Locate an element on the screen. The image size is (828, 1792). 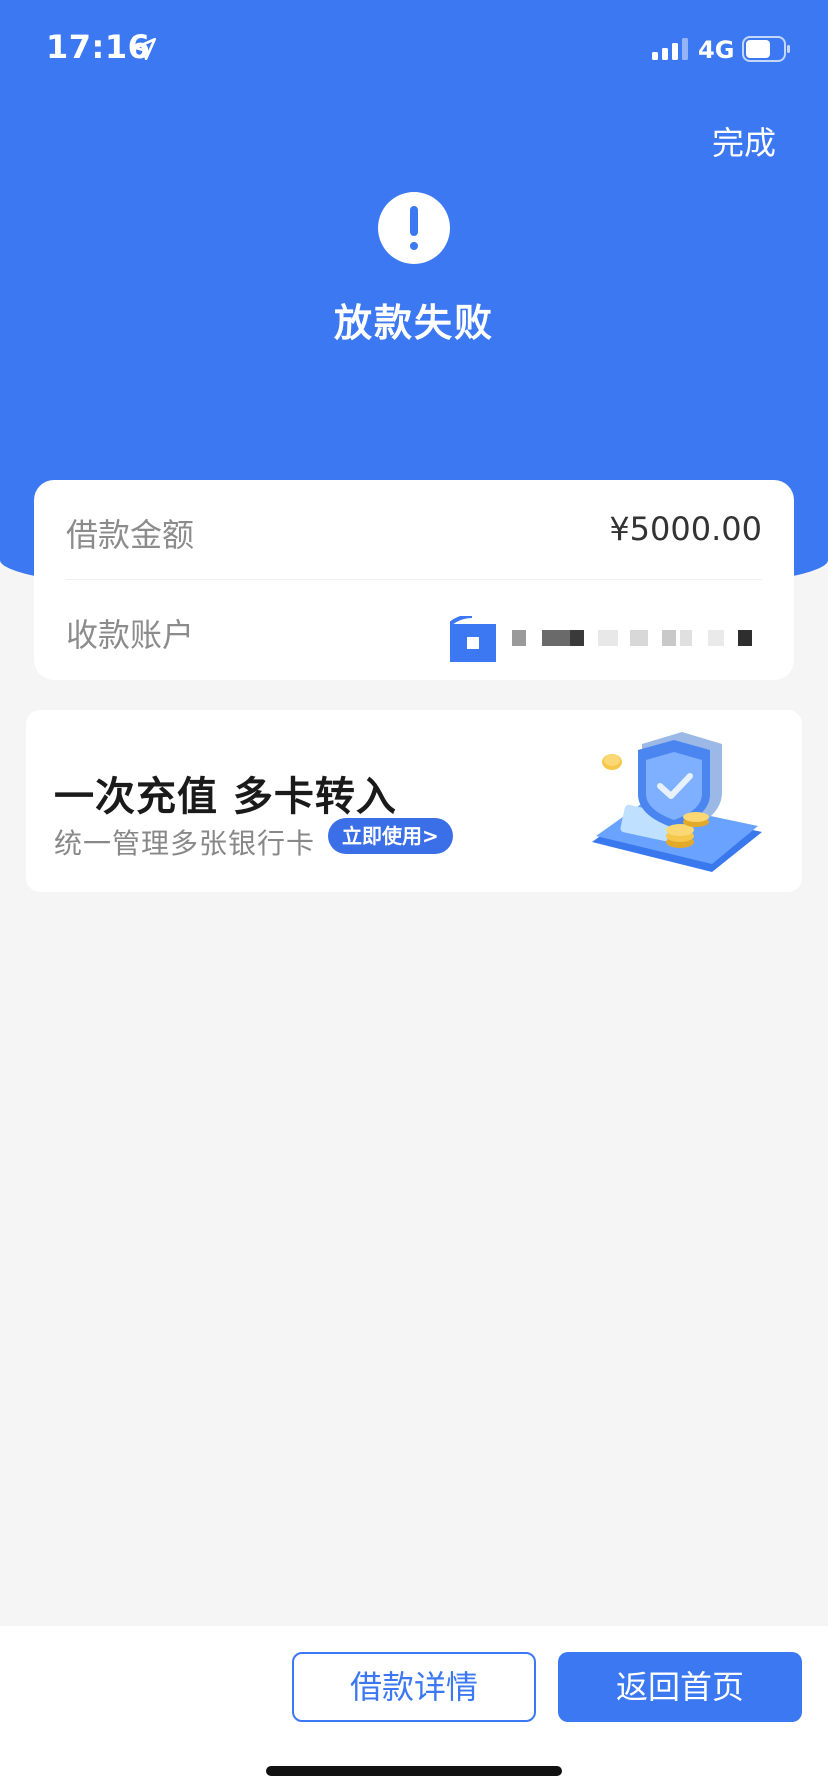
done-button: 完成 is located at coordinates (744, 141).